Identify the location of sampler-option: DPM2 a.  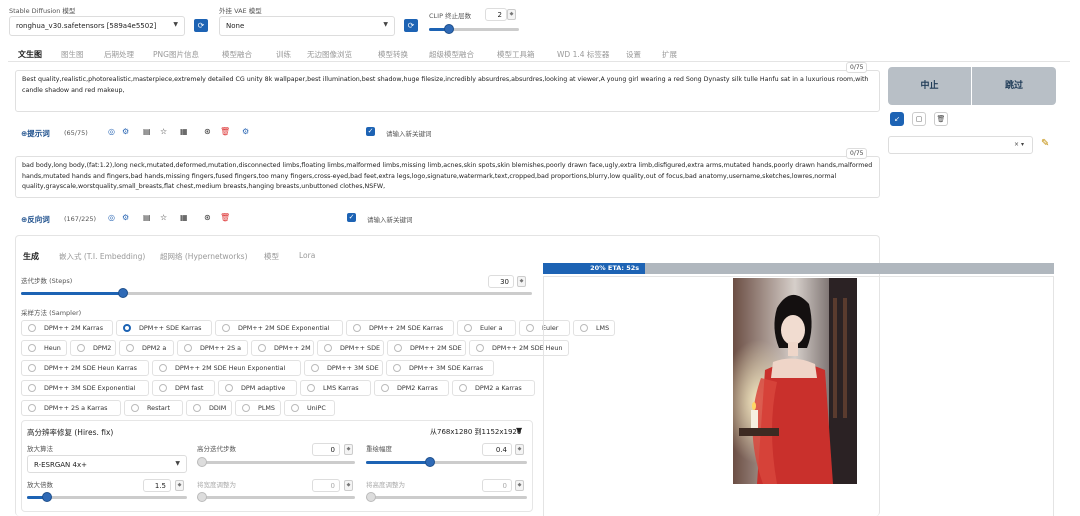
(146, 348).